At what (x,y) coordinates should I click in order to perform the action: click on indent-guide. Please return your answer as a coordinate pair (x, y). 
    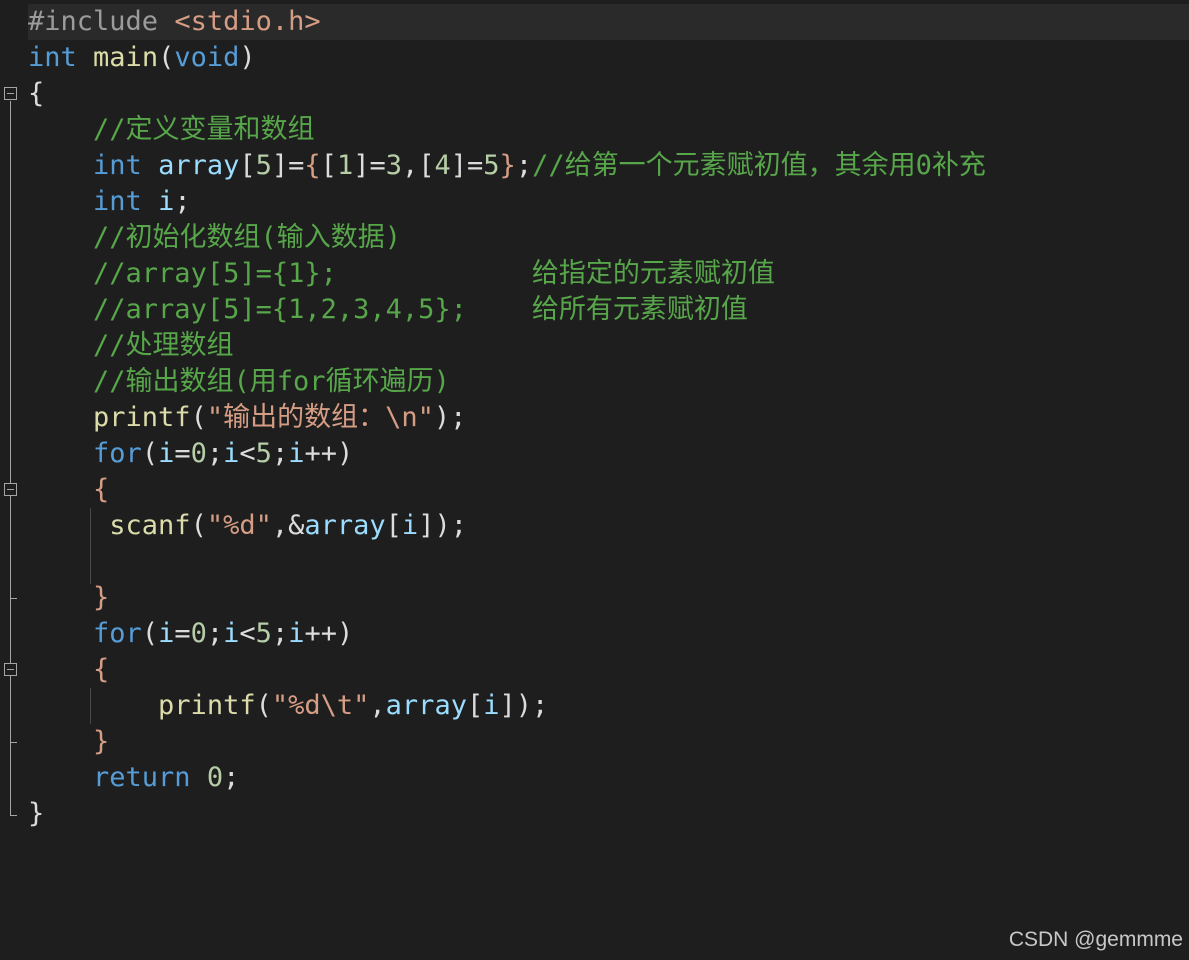
    Looking at the image, I should click on (90, 546).